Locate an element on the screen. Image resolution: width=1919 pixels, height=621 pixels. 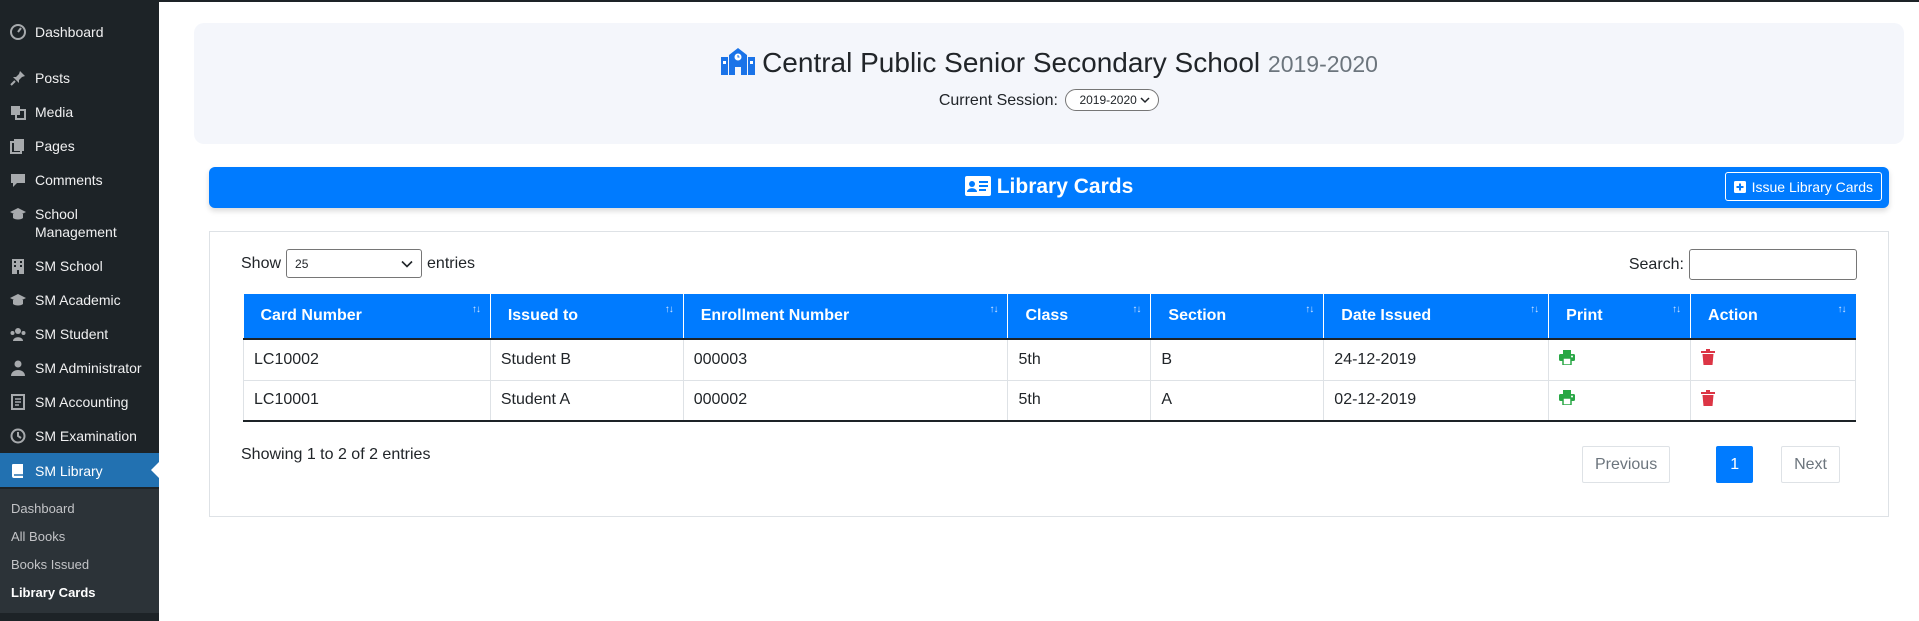
menu-item-dashboard: Dashboard is located at coordinates (79, 32).